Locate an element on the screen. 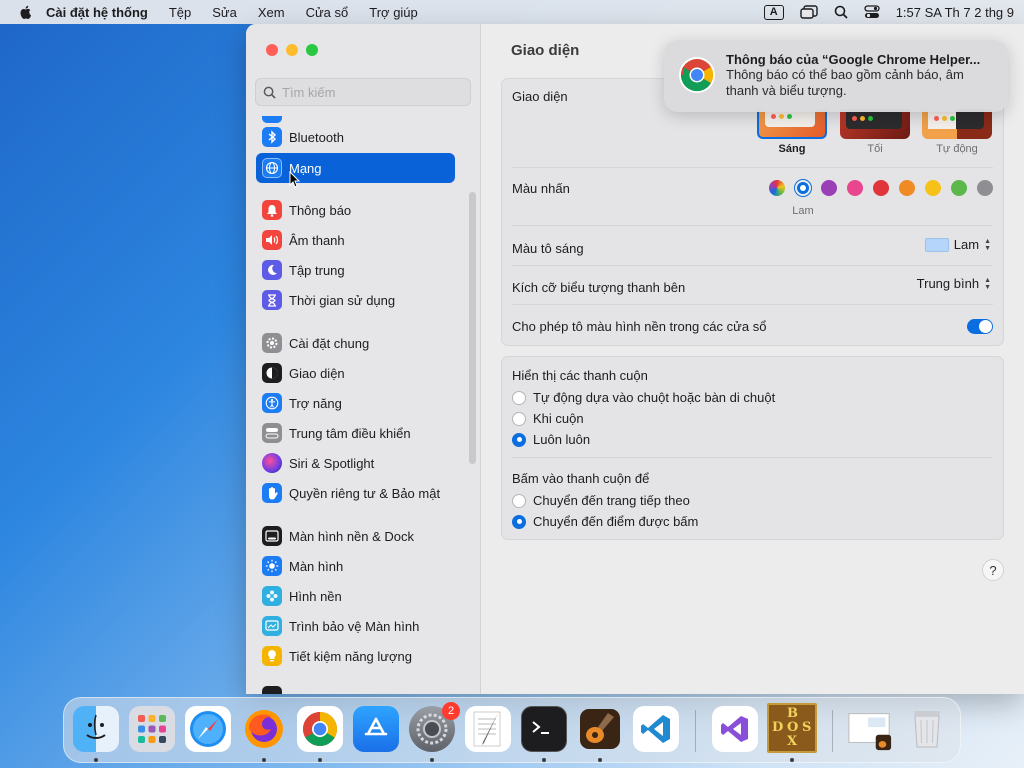 The image size is (1024, 768). accent-green-option is located at coordinates (959, 188).